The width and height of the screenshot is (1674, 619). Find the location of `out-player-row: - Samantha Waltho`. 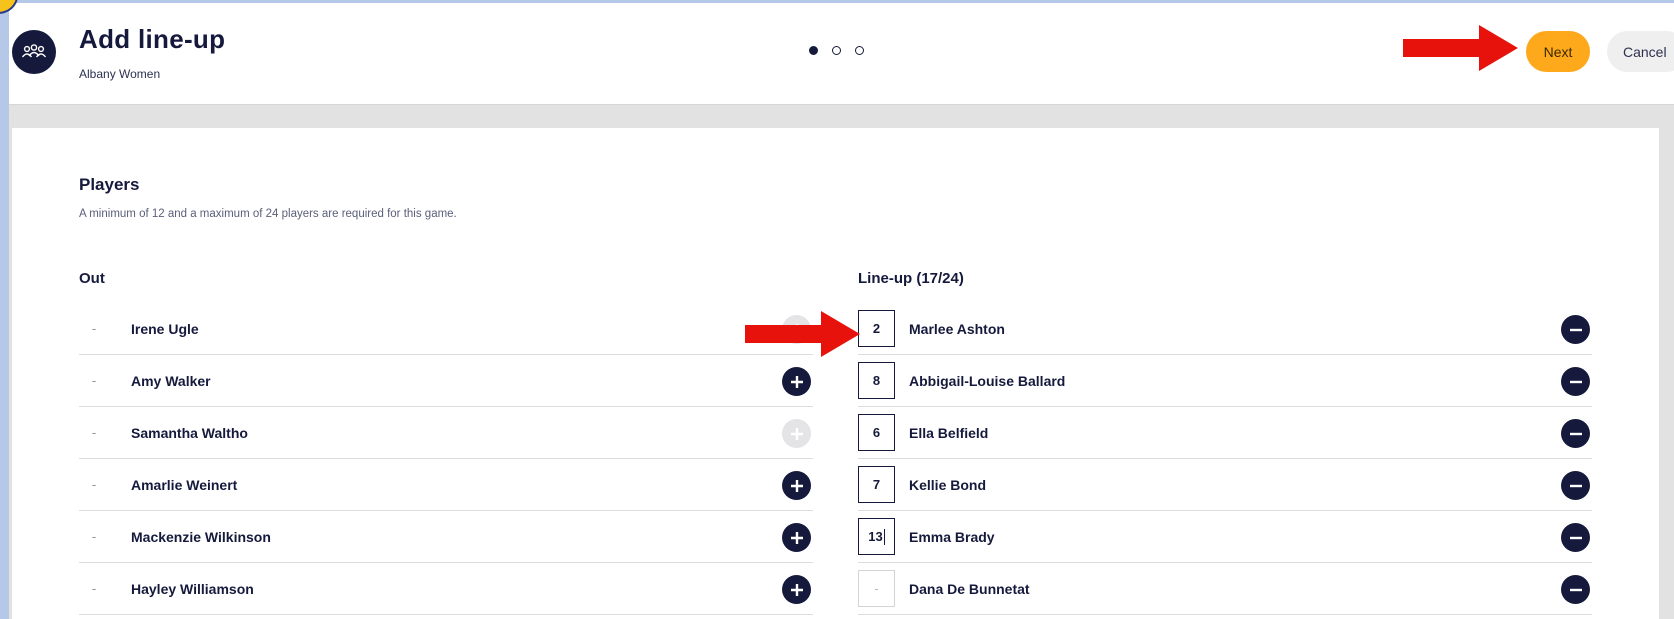

out-player-row: - Samantha Waltho is located at coordinates (446, 433).